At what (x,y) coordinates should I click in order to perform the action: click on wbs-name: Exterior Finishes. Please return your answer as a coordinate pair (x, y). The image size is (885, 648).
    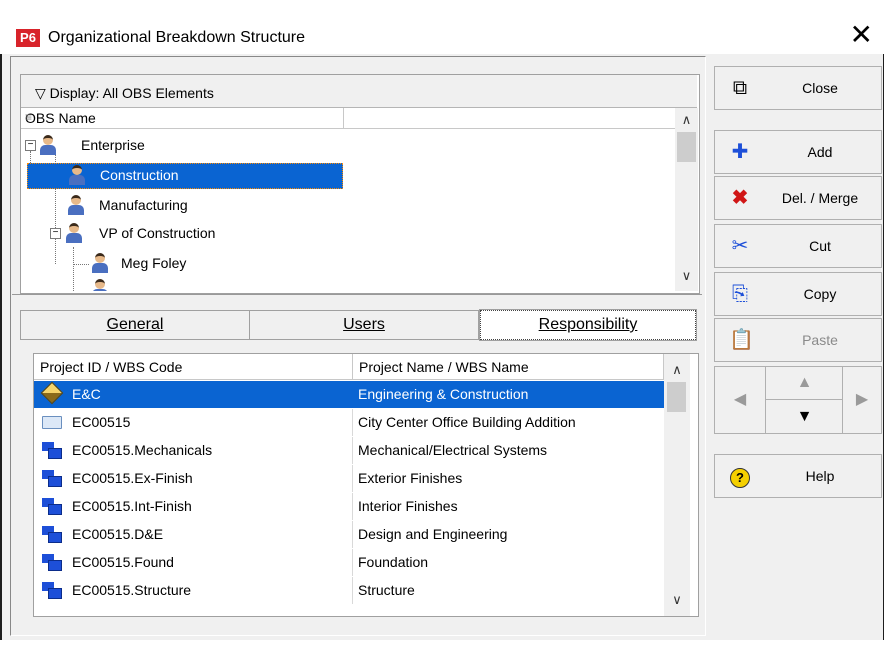
    Looking at the image, I should click on (410, 478).